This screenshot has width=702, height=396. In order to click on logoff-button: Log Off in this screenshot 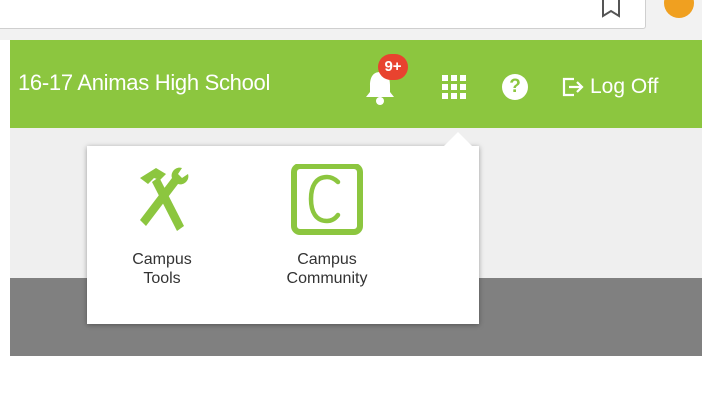, I will do `click(610, 87)`.